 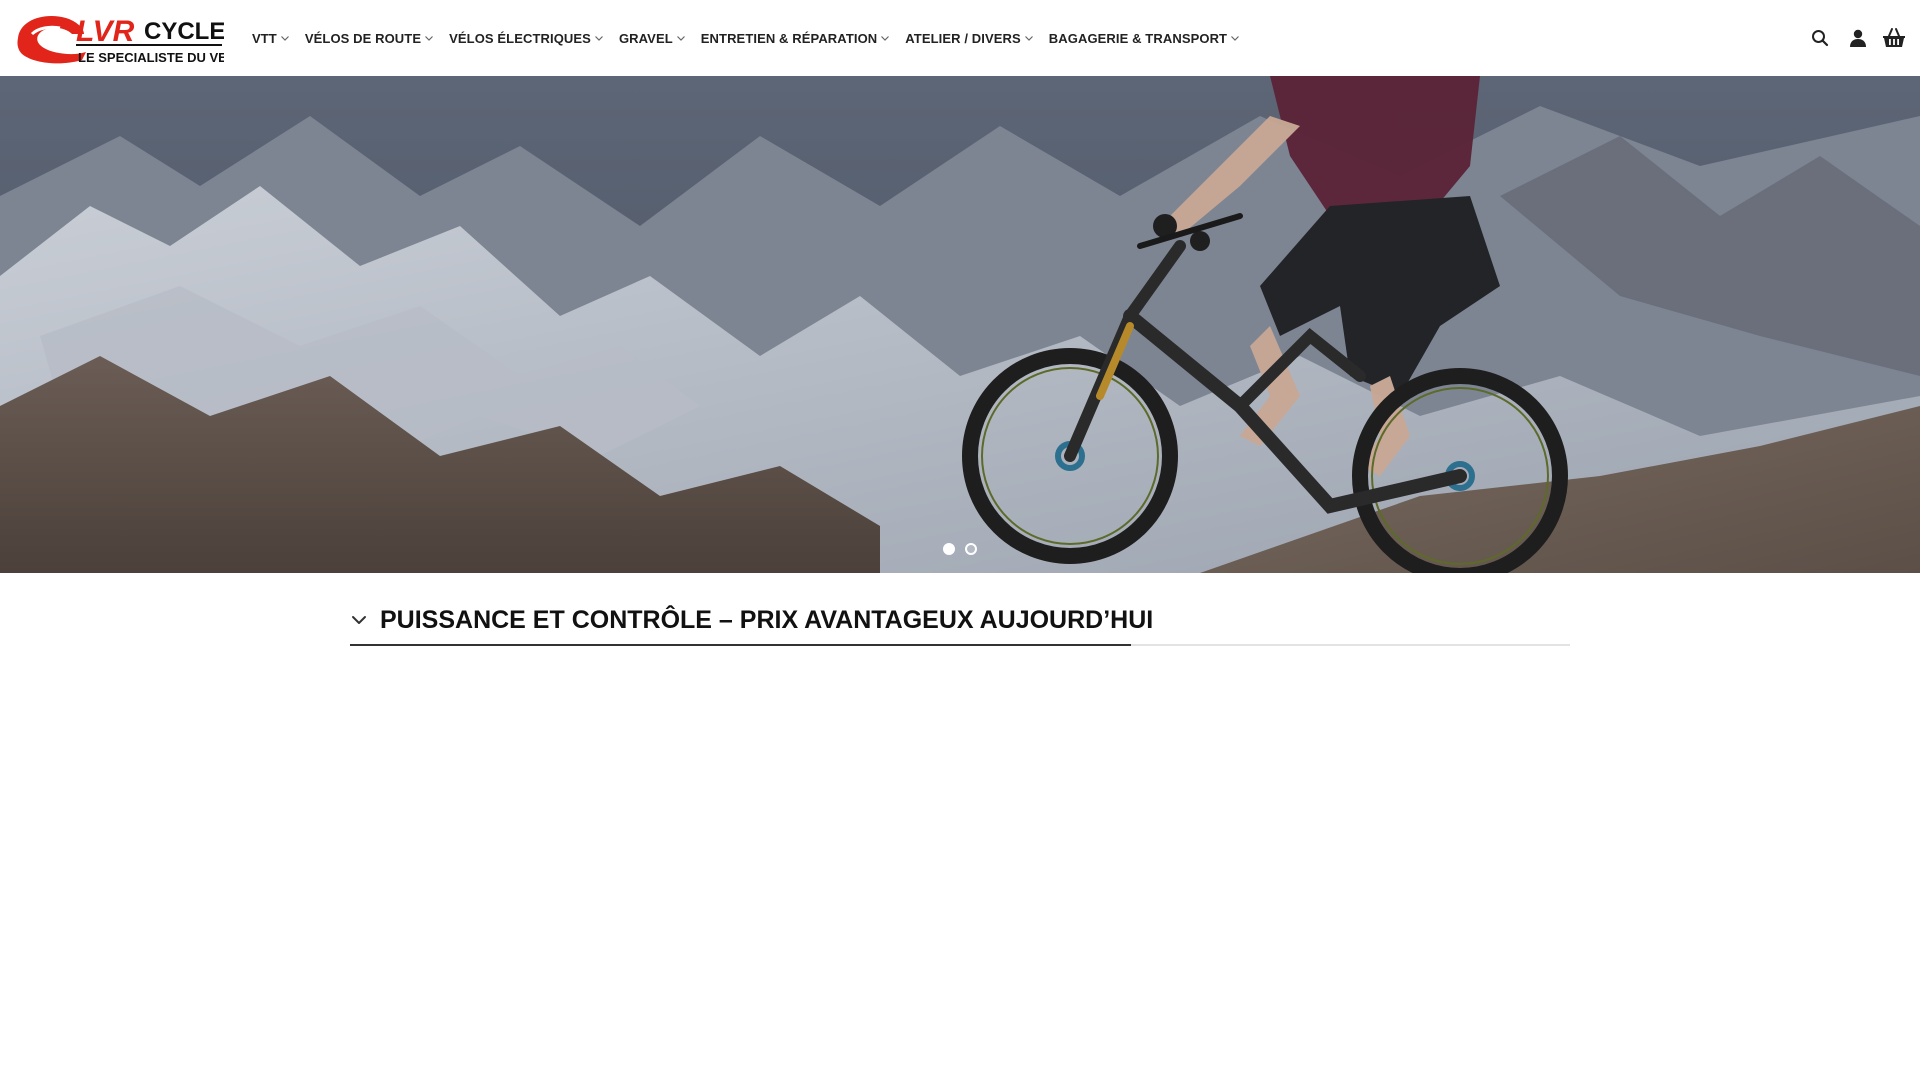 I want to click on nav-item-label: ATELIER / DIVERS, so click(x=963, y=38).